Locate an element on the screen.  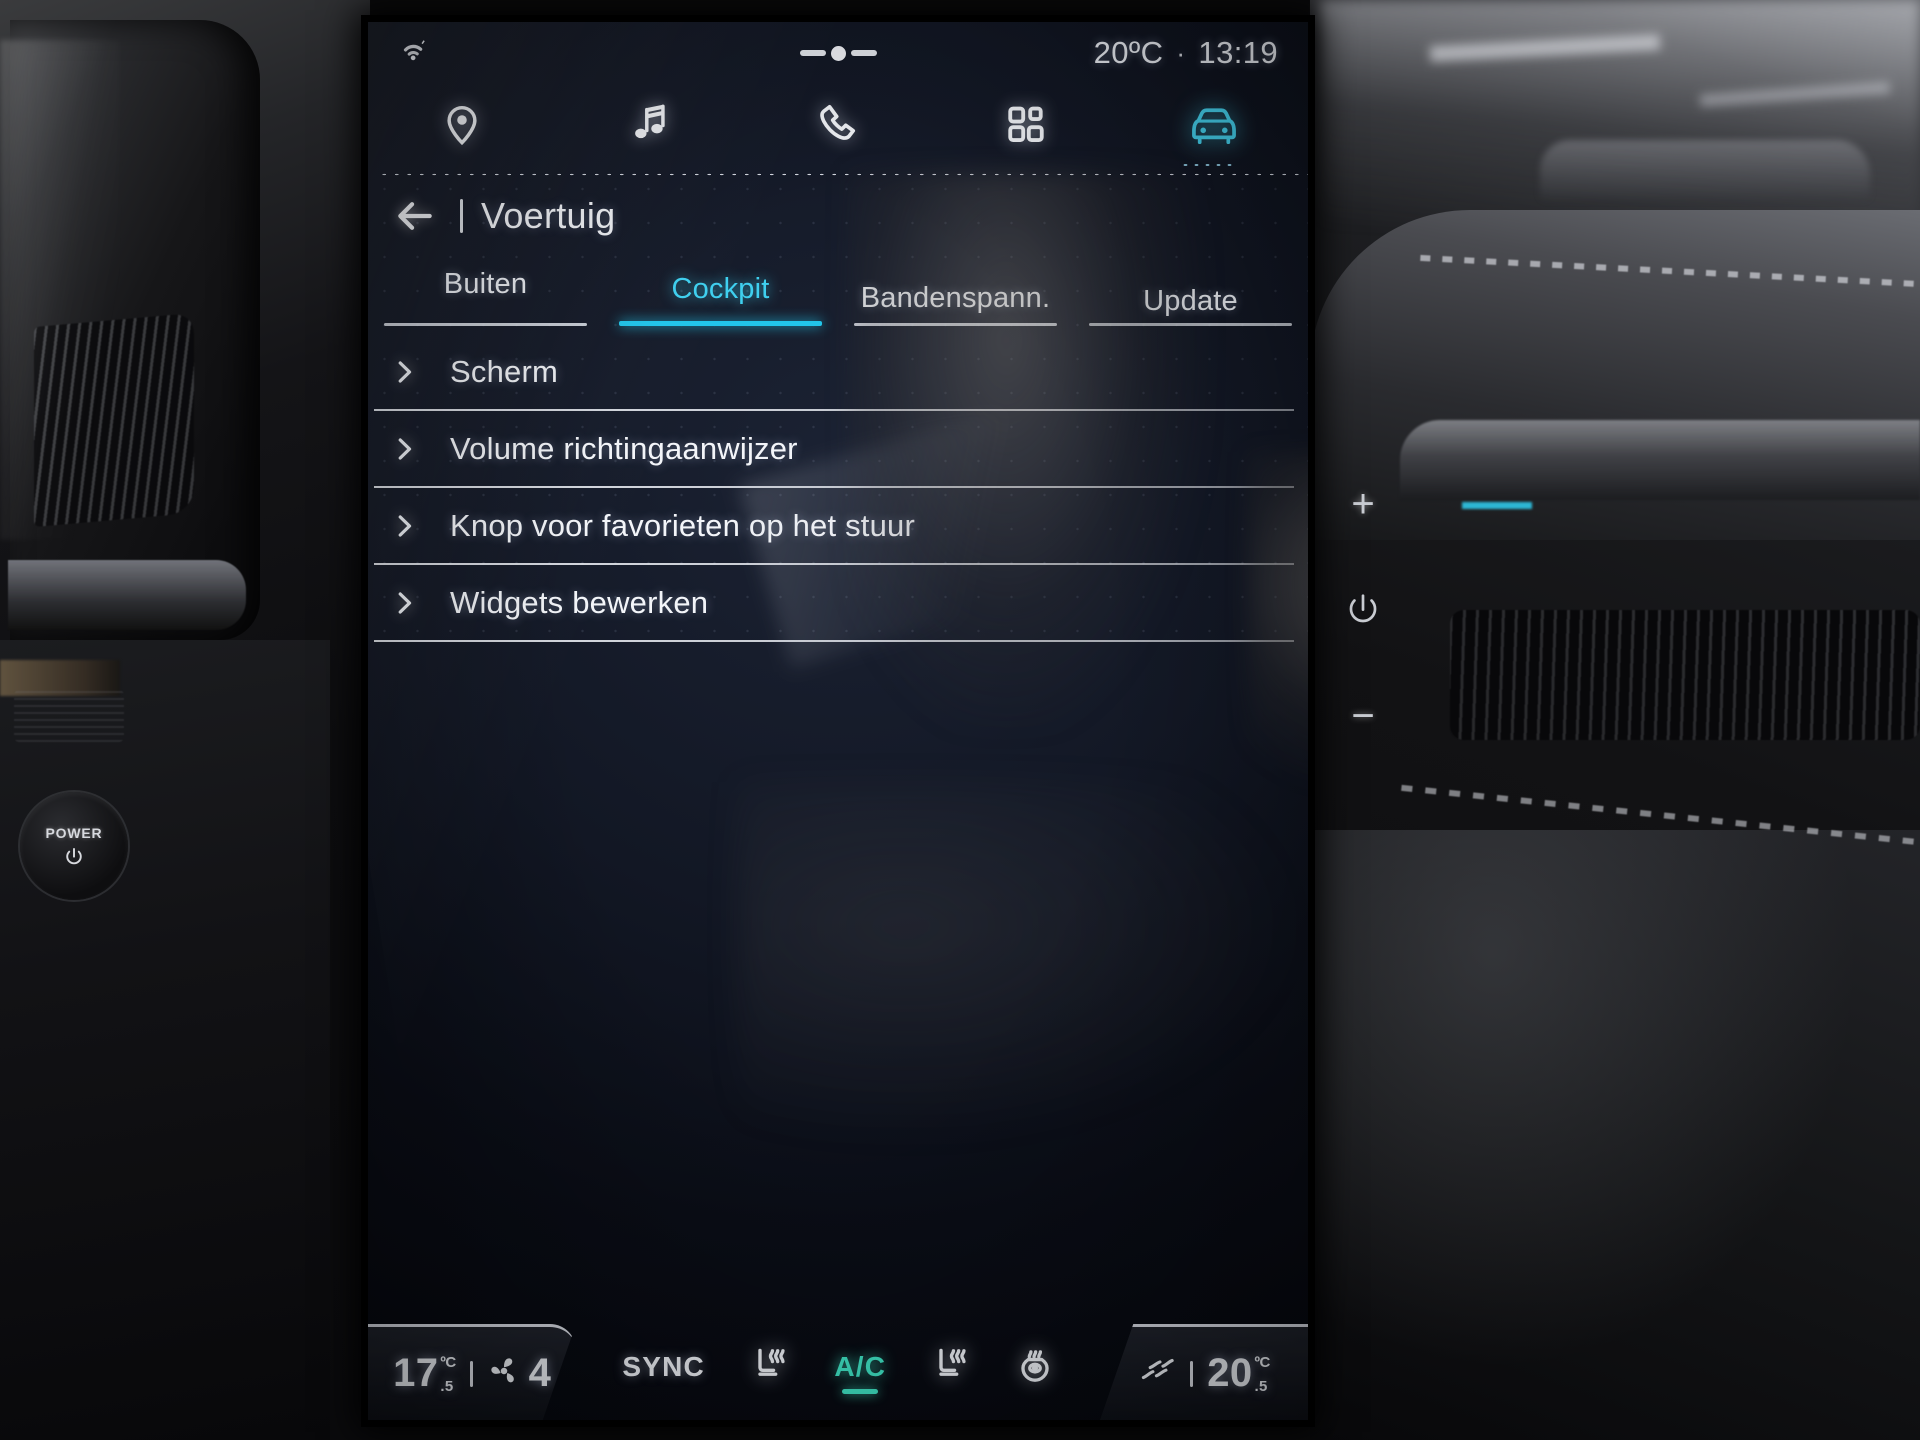
seat-heat-left-icon is located at coordinates (770, 1366).